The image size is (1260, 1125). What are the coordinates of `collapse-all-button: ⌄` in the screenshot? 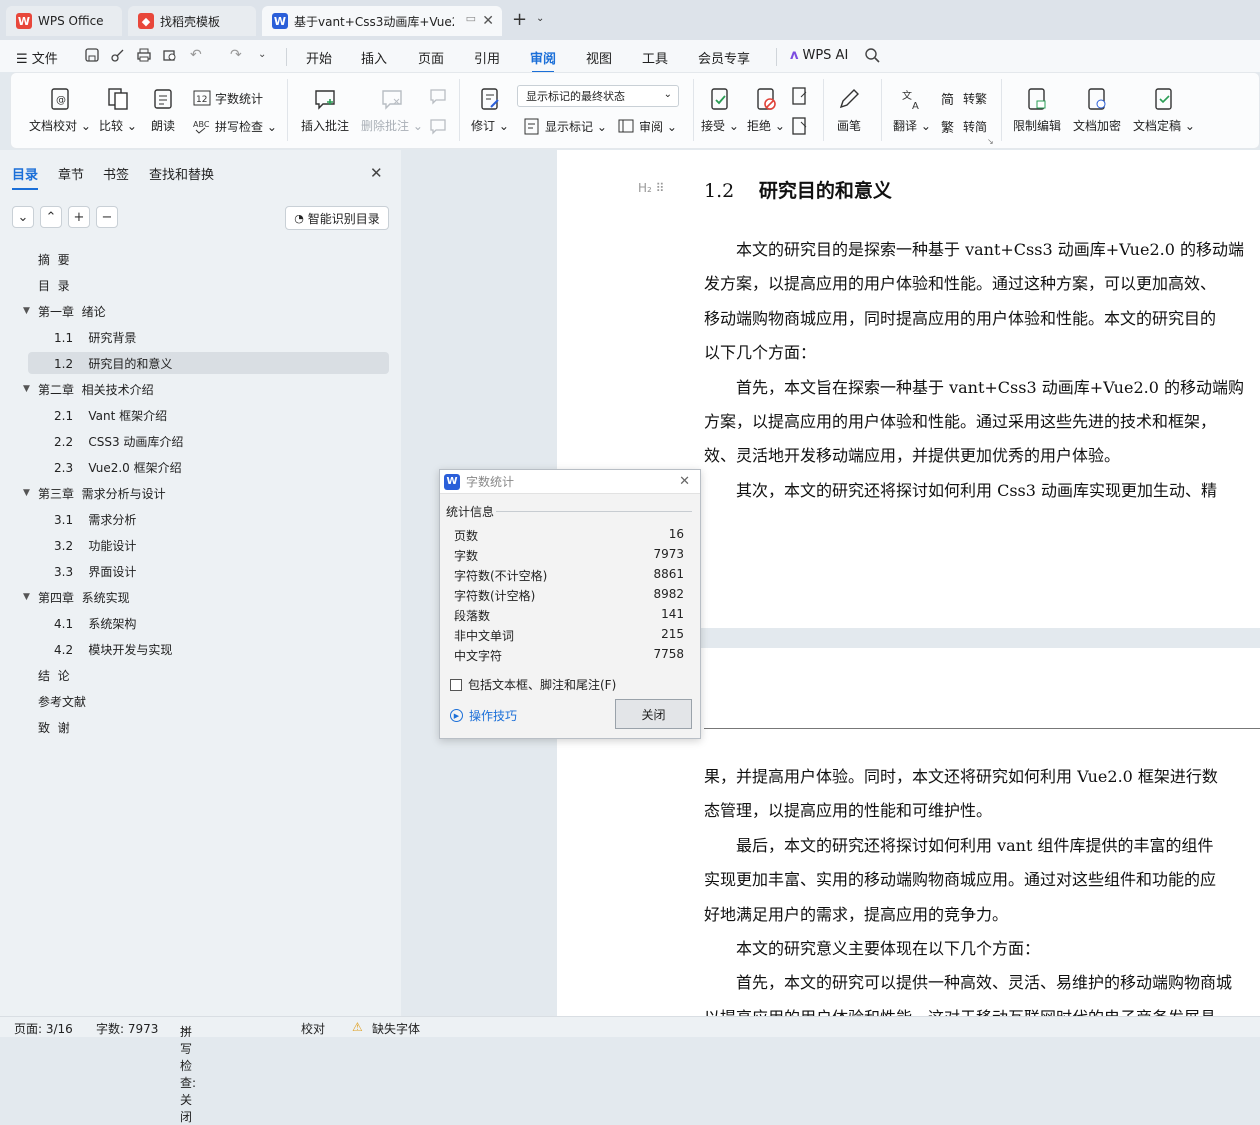 It's located at (23, 217).